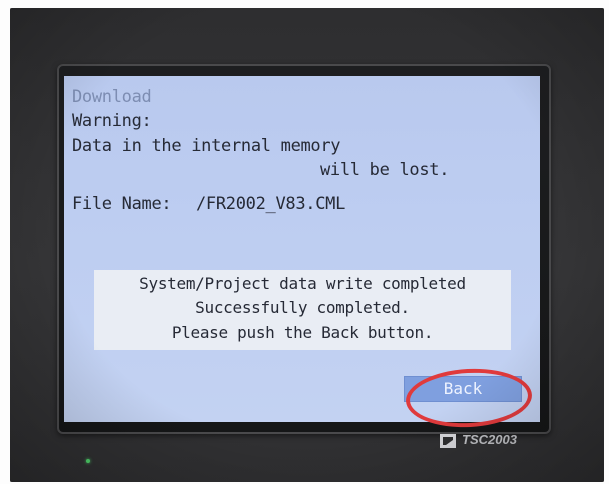  I want to click on screen-title: Download, so click(112, 97).